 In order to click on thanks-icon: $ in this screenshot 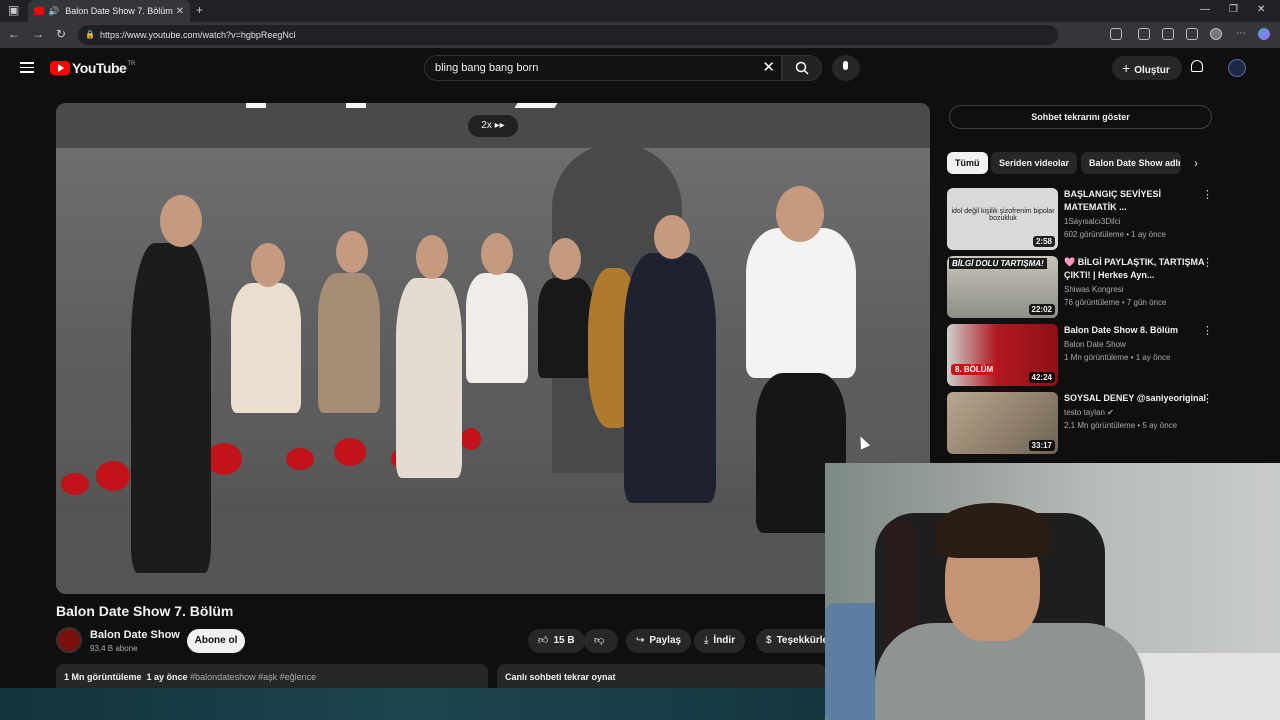, I will do `click(769, 640)`.